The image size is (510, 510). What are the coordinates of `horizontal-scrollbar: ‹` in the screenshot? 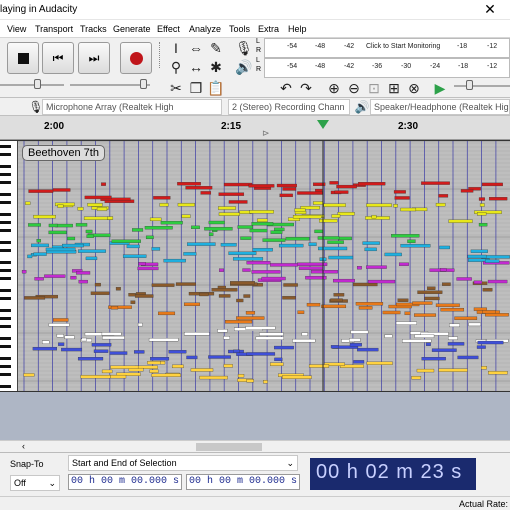 It's located at (255, 446).